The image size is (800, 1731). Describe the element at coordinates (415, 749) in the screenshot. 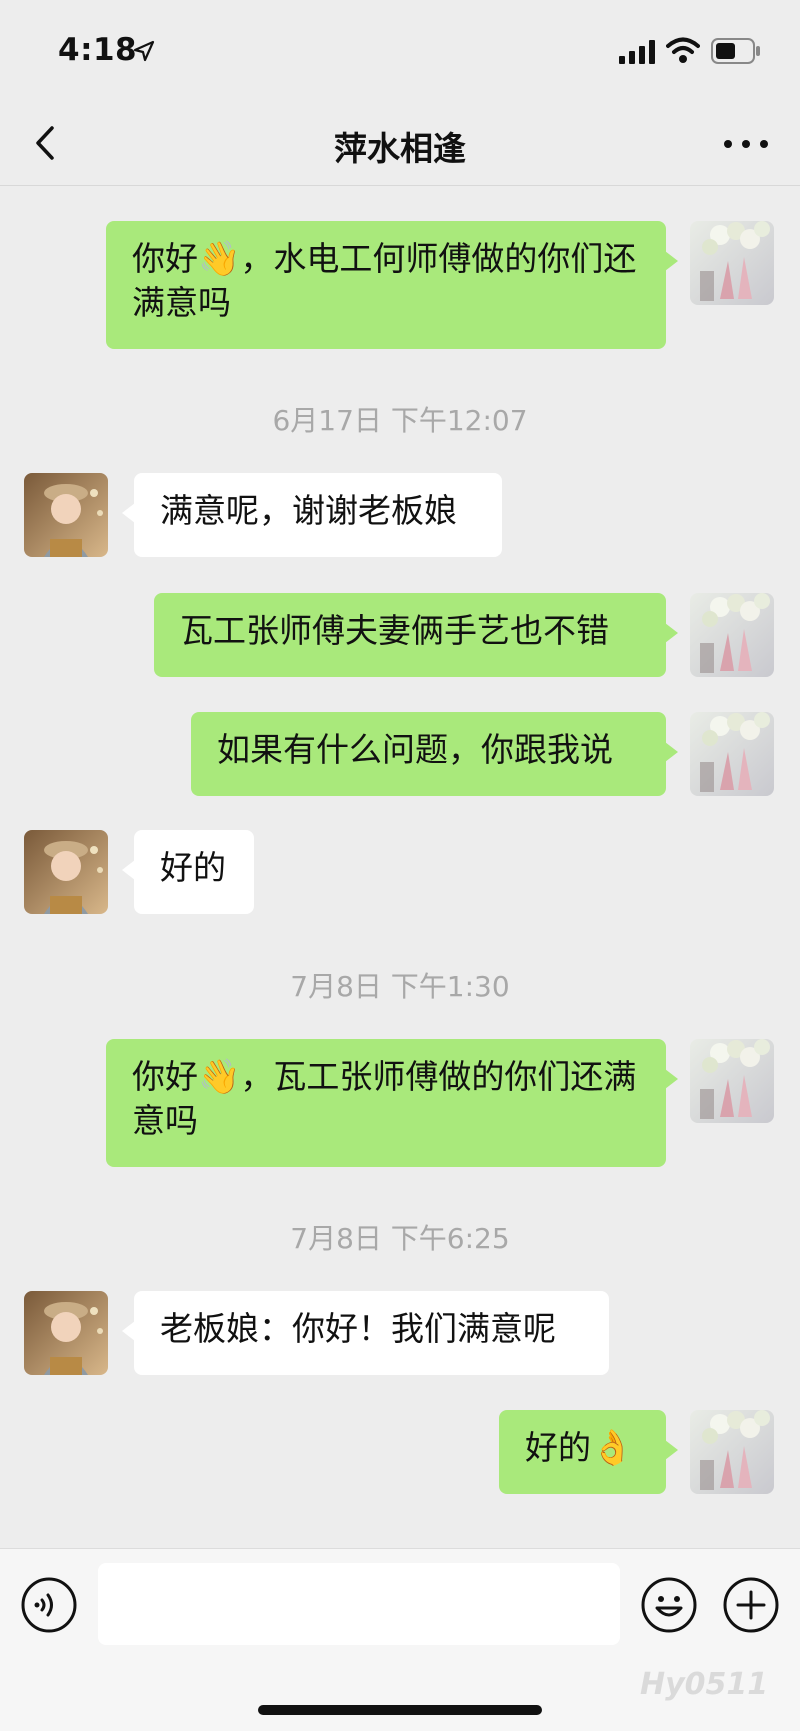

I see `message-text: 如果有什么问题，你跟我说` at that location.